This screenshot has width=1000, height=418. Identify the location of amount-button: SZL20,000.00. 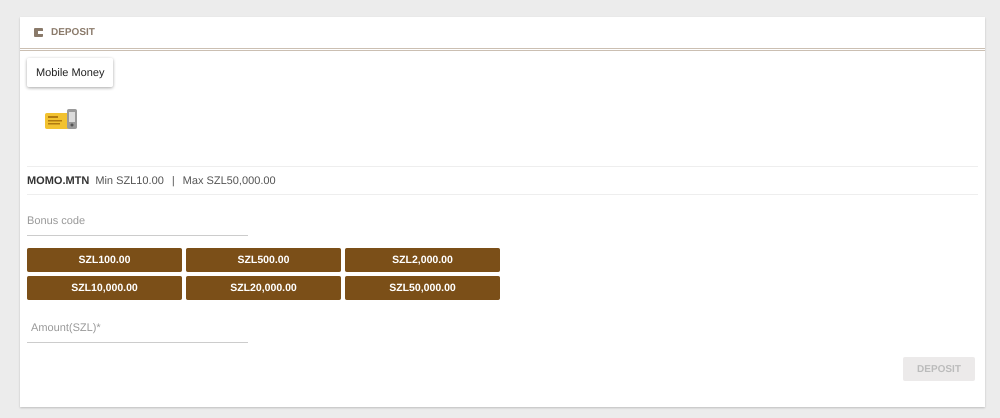
(263, 288).